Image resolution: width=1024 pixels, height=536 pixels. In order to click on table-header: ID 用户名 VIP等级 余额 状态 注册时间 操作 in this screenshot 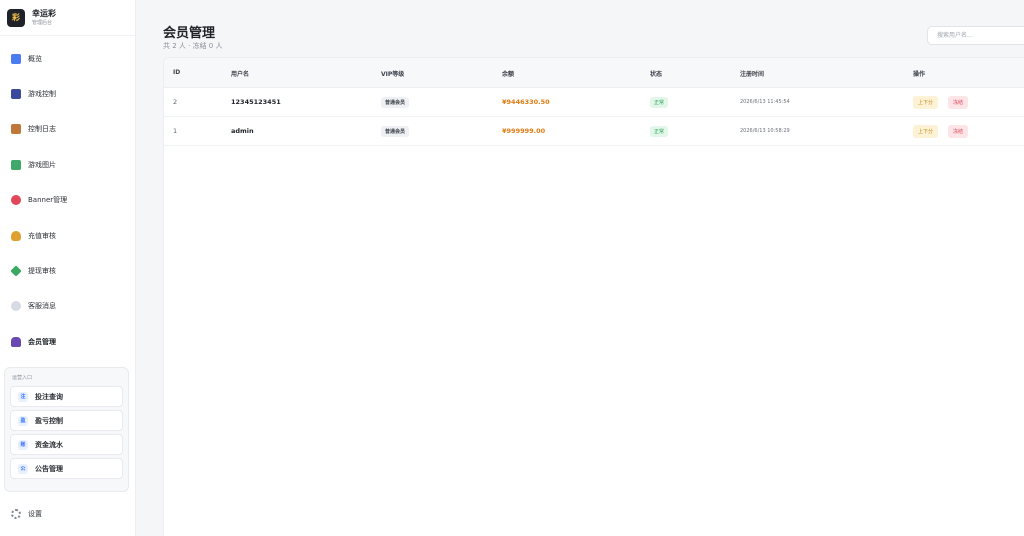, I will do `click(594, 73)`.